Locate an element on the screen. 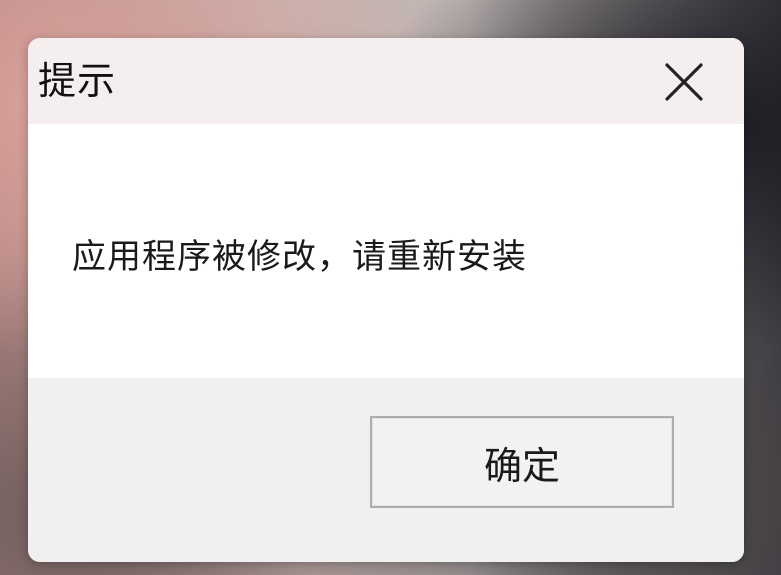  ok-button-label: 确定 is located at coordinates (521, 465).